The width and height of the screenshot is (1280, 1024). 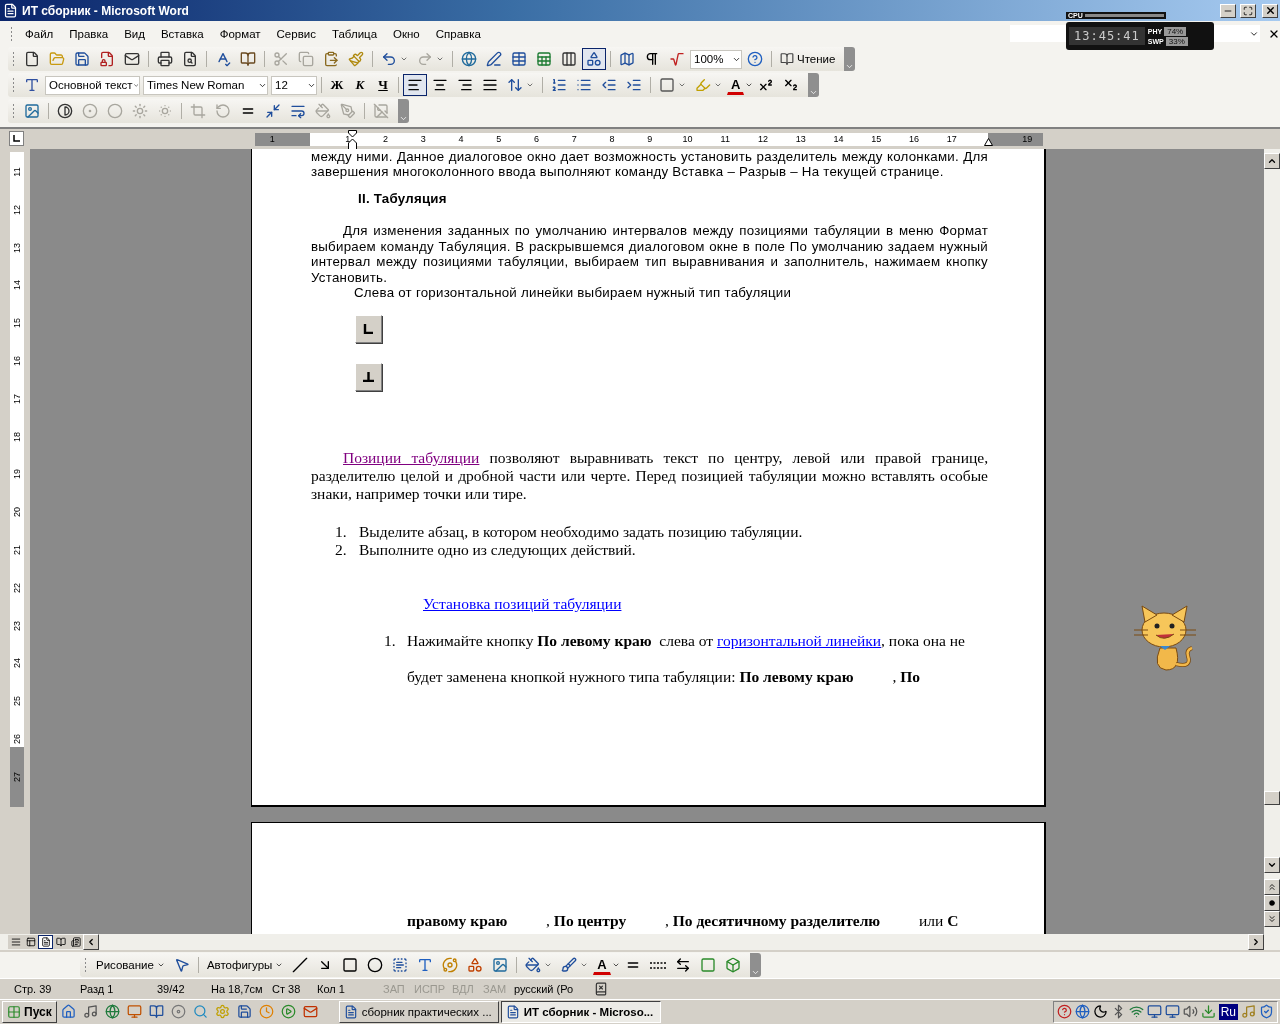 I want to click on status-text: Разд 1, so click(x=97, y=988).